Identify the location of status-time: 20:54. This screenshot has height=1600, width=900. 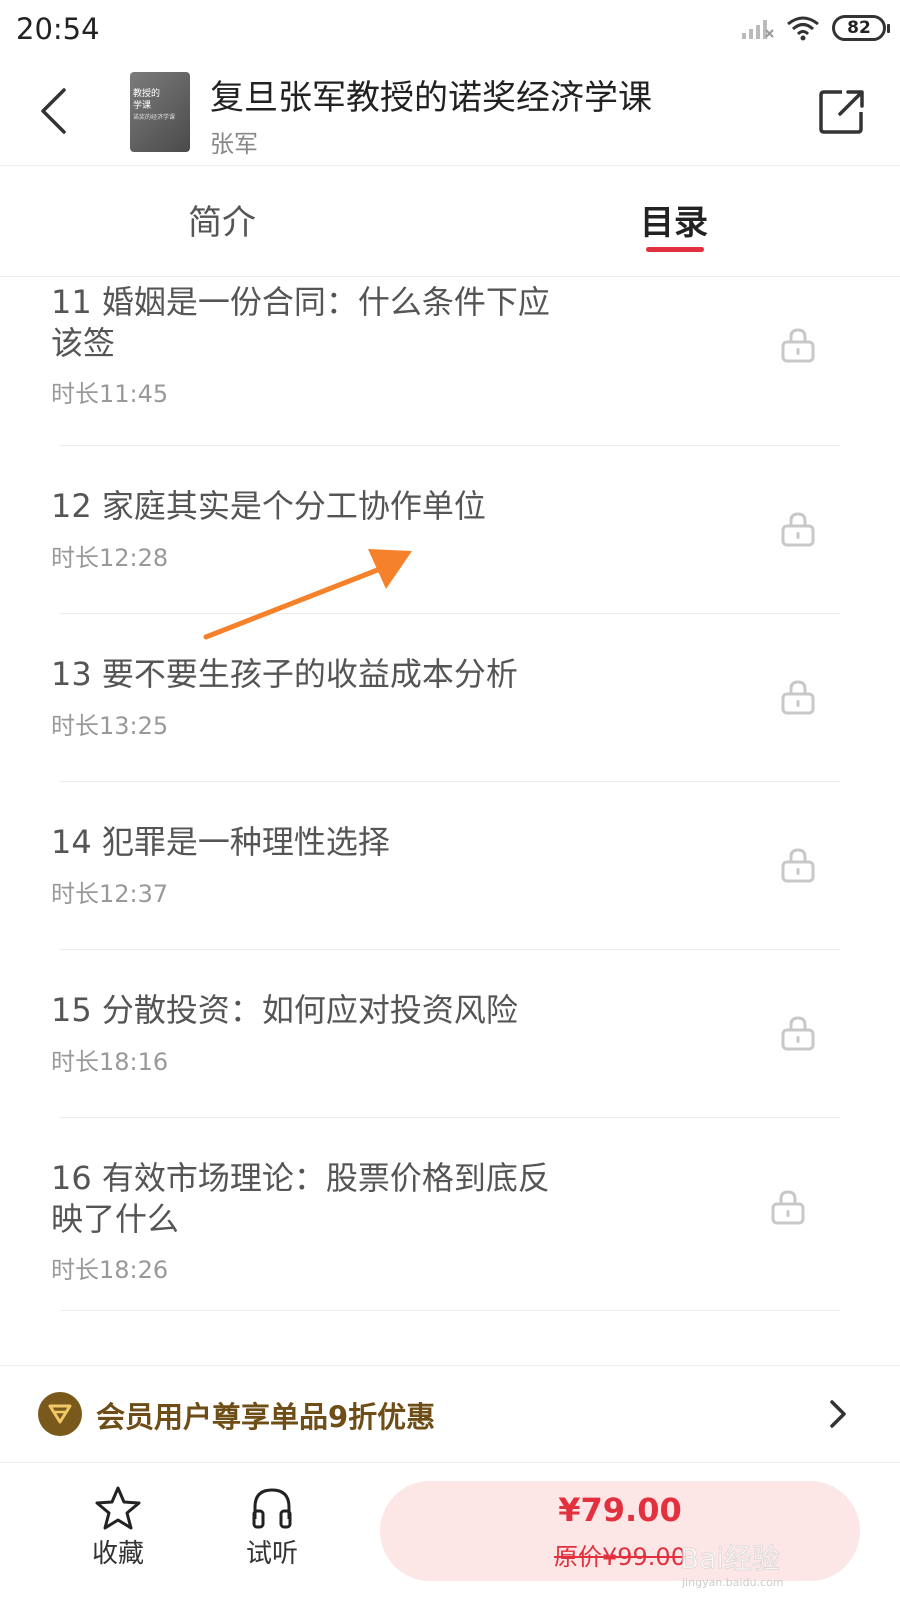
(58, 29).